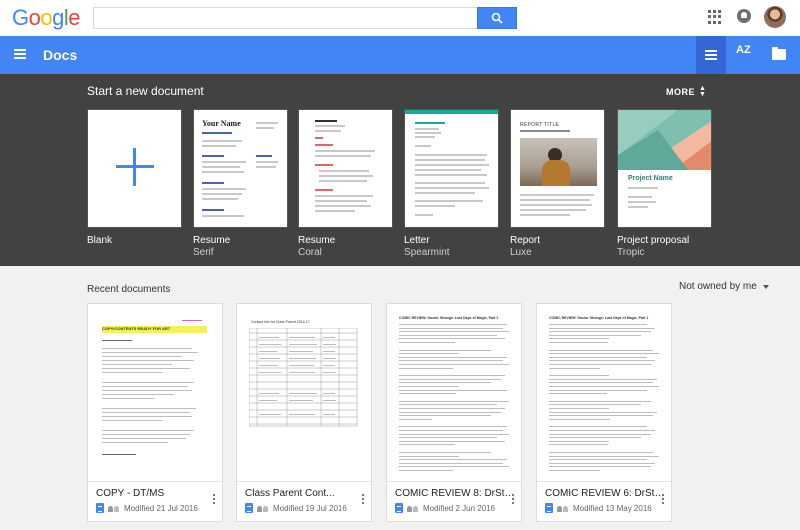  What do you see at coordinates (203, 252) in the screenshot?
I see `template-subtitle: Serif` at bounding box center [203, 252].